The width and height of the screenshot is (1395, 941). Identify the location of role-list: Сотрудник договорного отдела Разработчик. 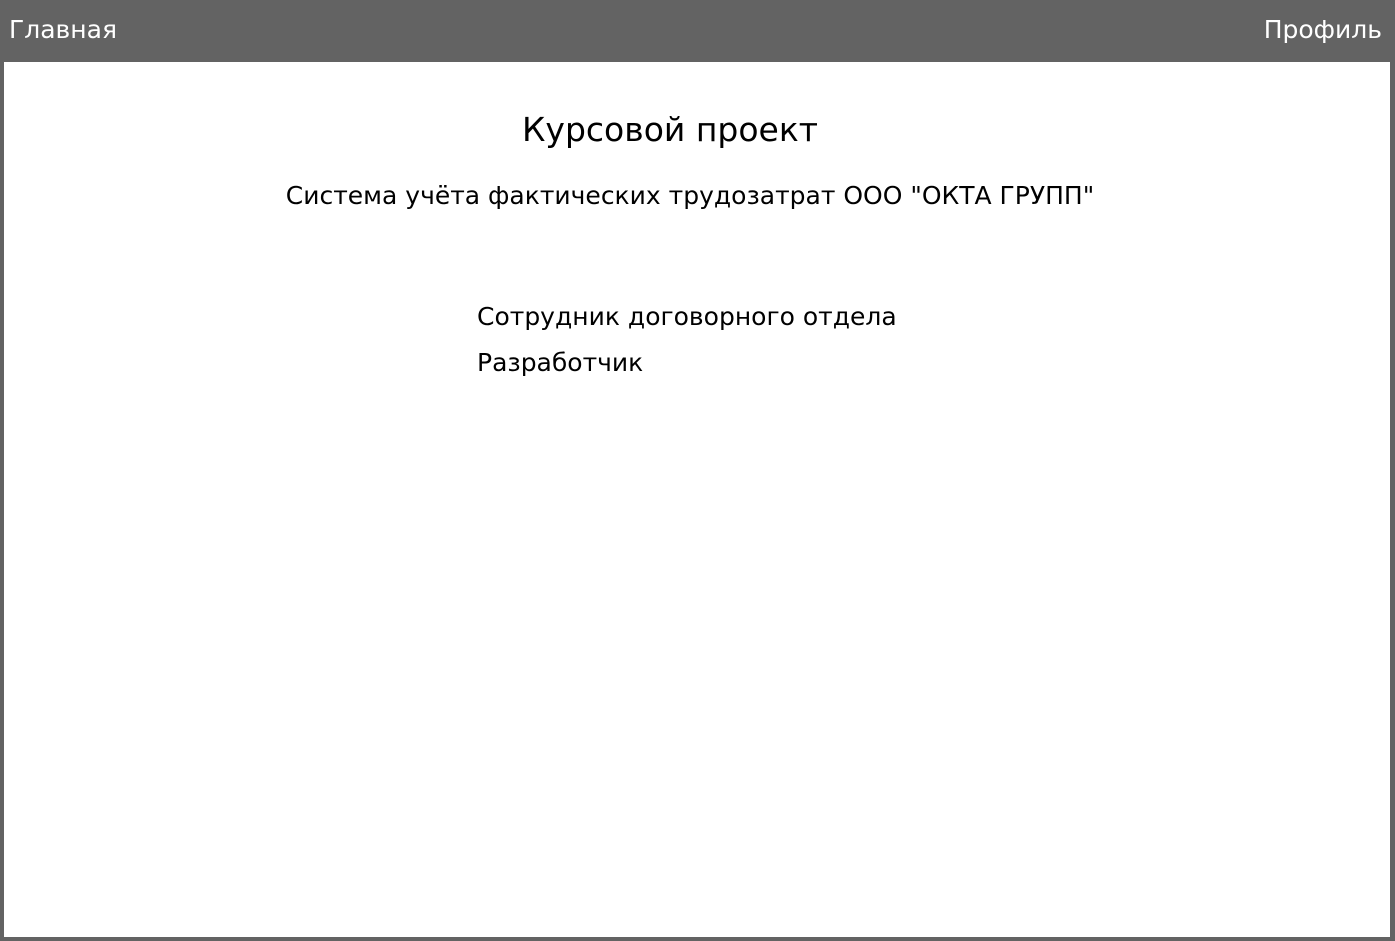
(687, 346).